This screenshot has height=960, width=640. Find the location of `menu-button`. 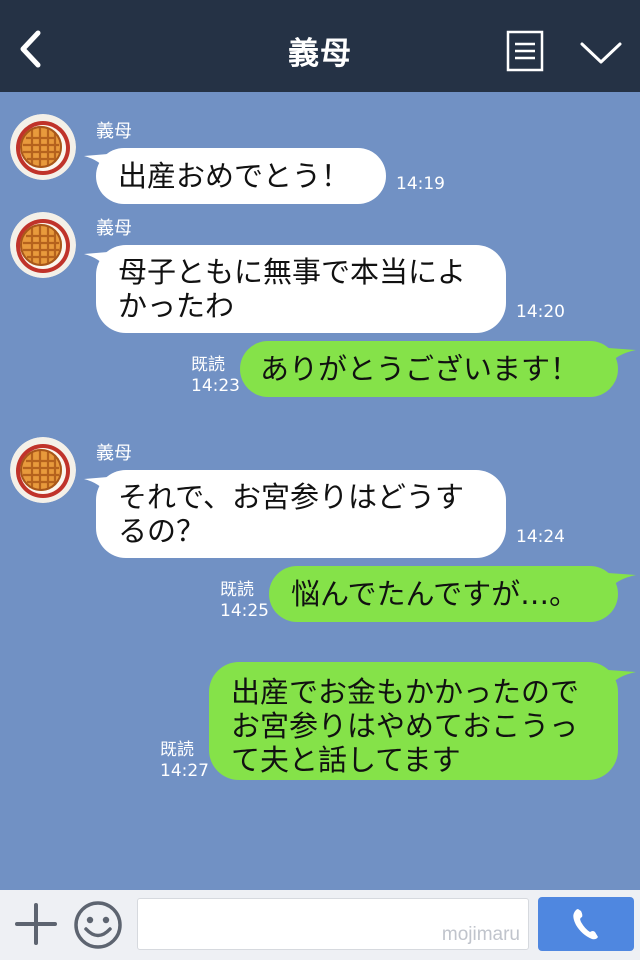

menu-button is located at coordinates (525, 51).